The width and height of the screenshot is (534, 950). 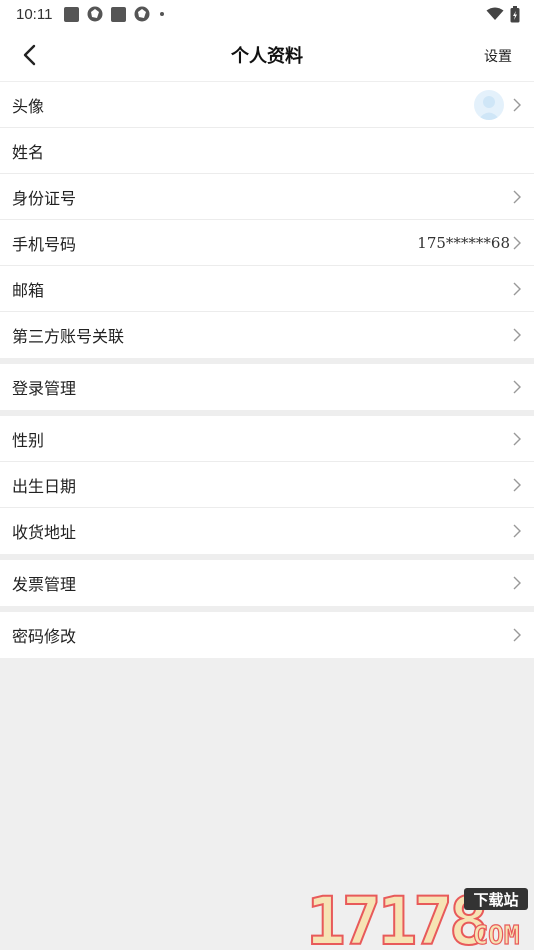 I want to click on watermark-logo: 17178 下载站 COM, so click(x=416, y=917).